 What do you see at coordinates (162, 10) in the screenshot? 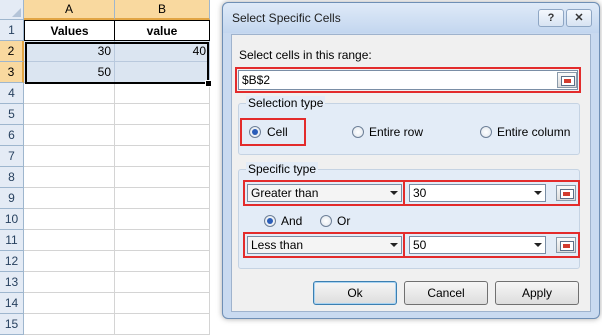
I see `column-header-b: B` at bounding box center [162, 10].